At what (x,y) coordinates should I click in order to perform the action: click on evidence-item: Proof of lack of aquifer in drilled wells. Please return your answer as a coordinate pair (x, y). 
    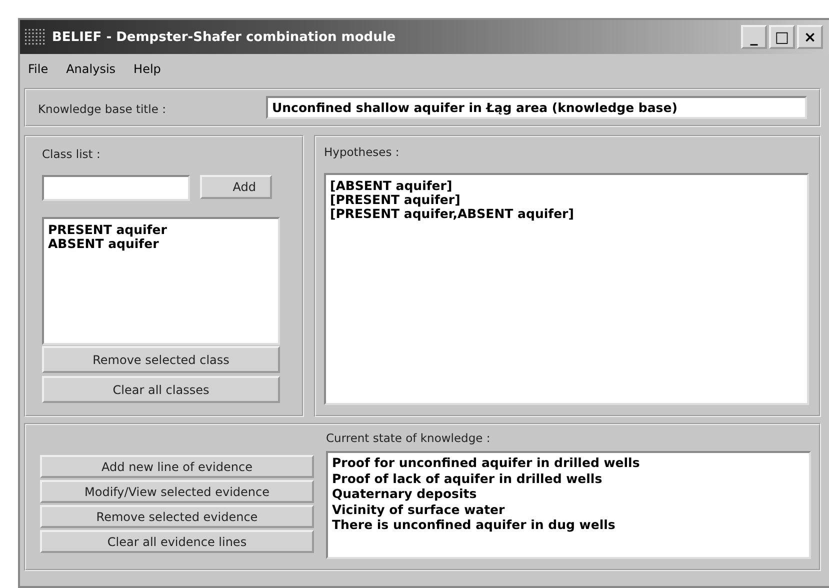
    Looking at the image, I should click on (568, 478).